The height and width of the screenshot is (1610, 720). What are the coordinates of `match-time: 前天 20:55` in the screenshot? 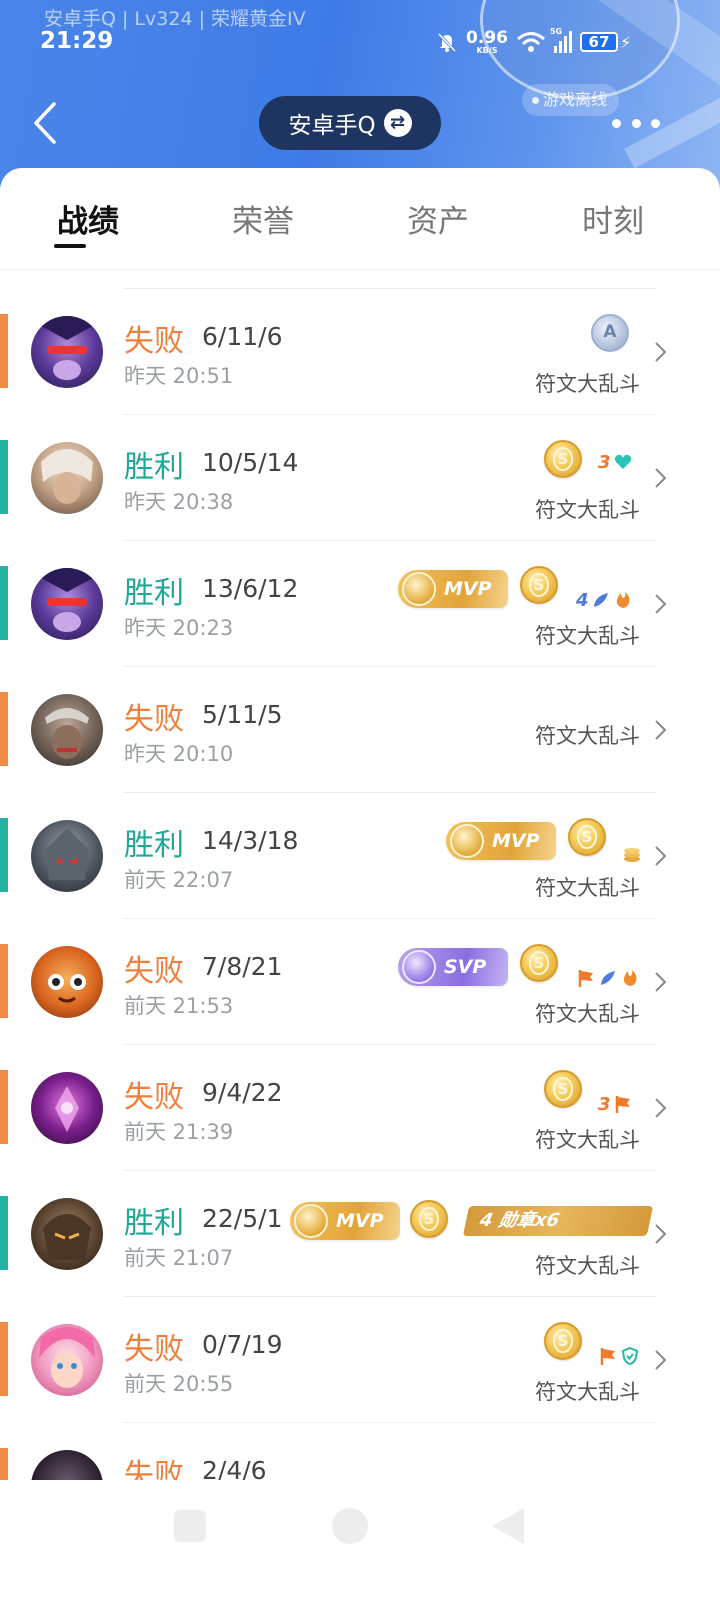 It's located at (179, 1384).